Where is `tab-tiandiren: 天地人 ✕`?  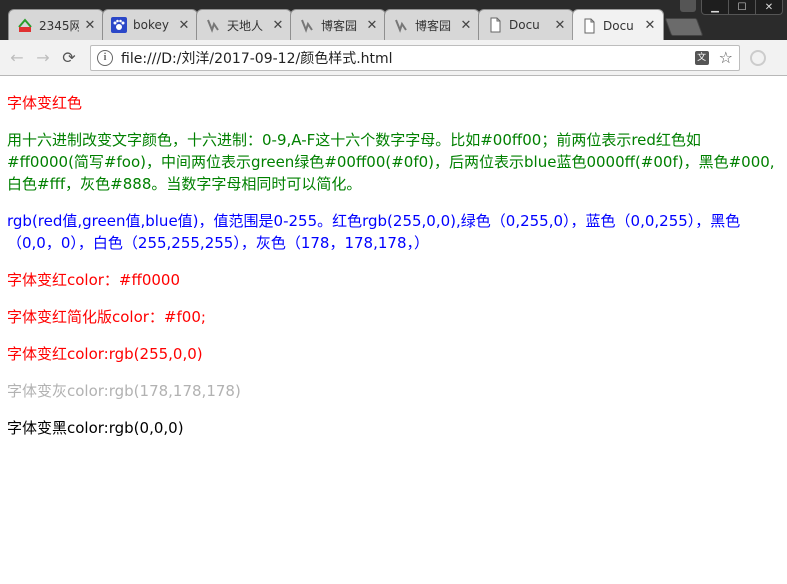
tab-tiandiren: 天地人 ✕ is located at coordinates (244, 24).